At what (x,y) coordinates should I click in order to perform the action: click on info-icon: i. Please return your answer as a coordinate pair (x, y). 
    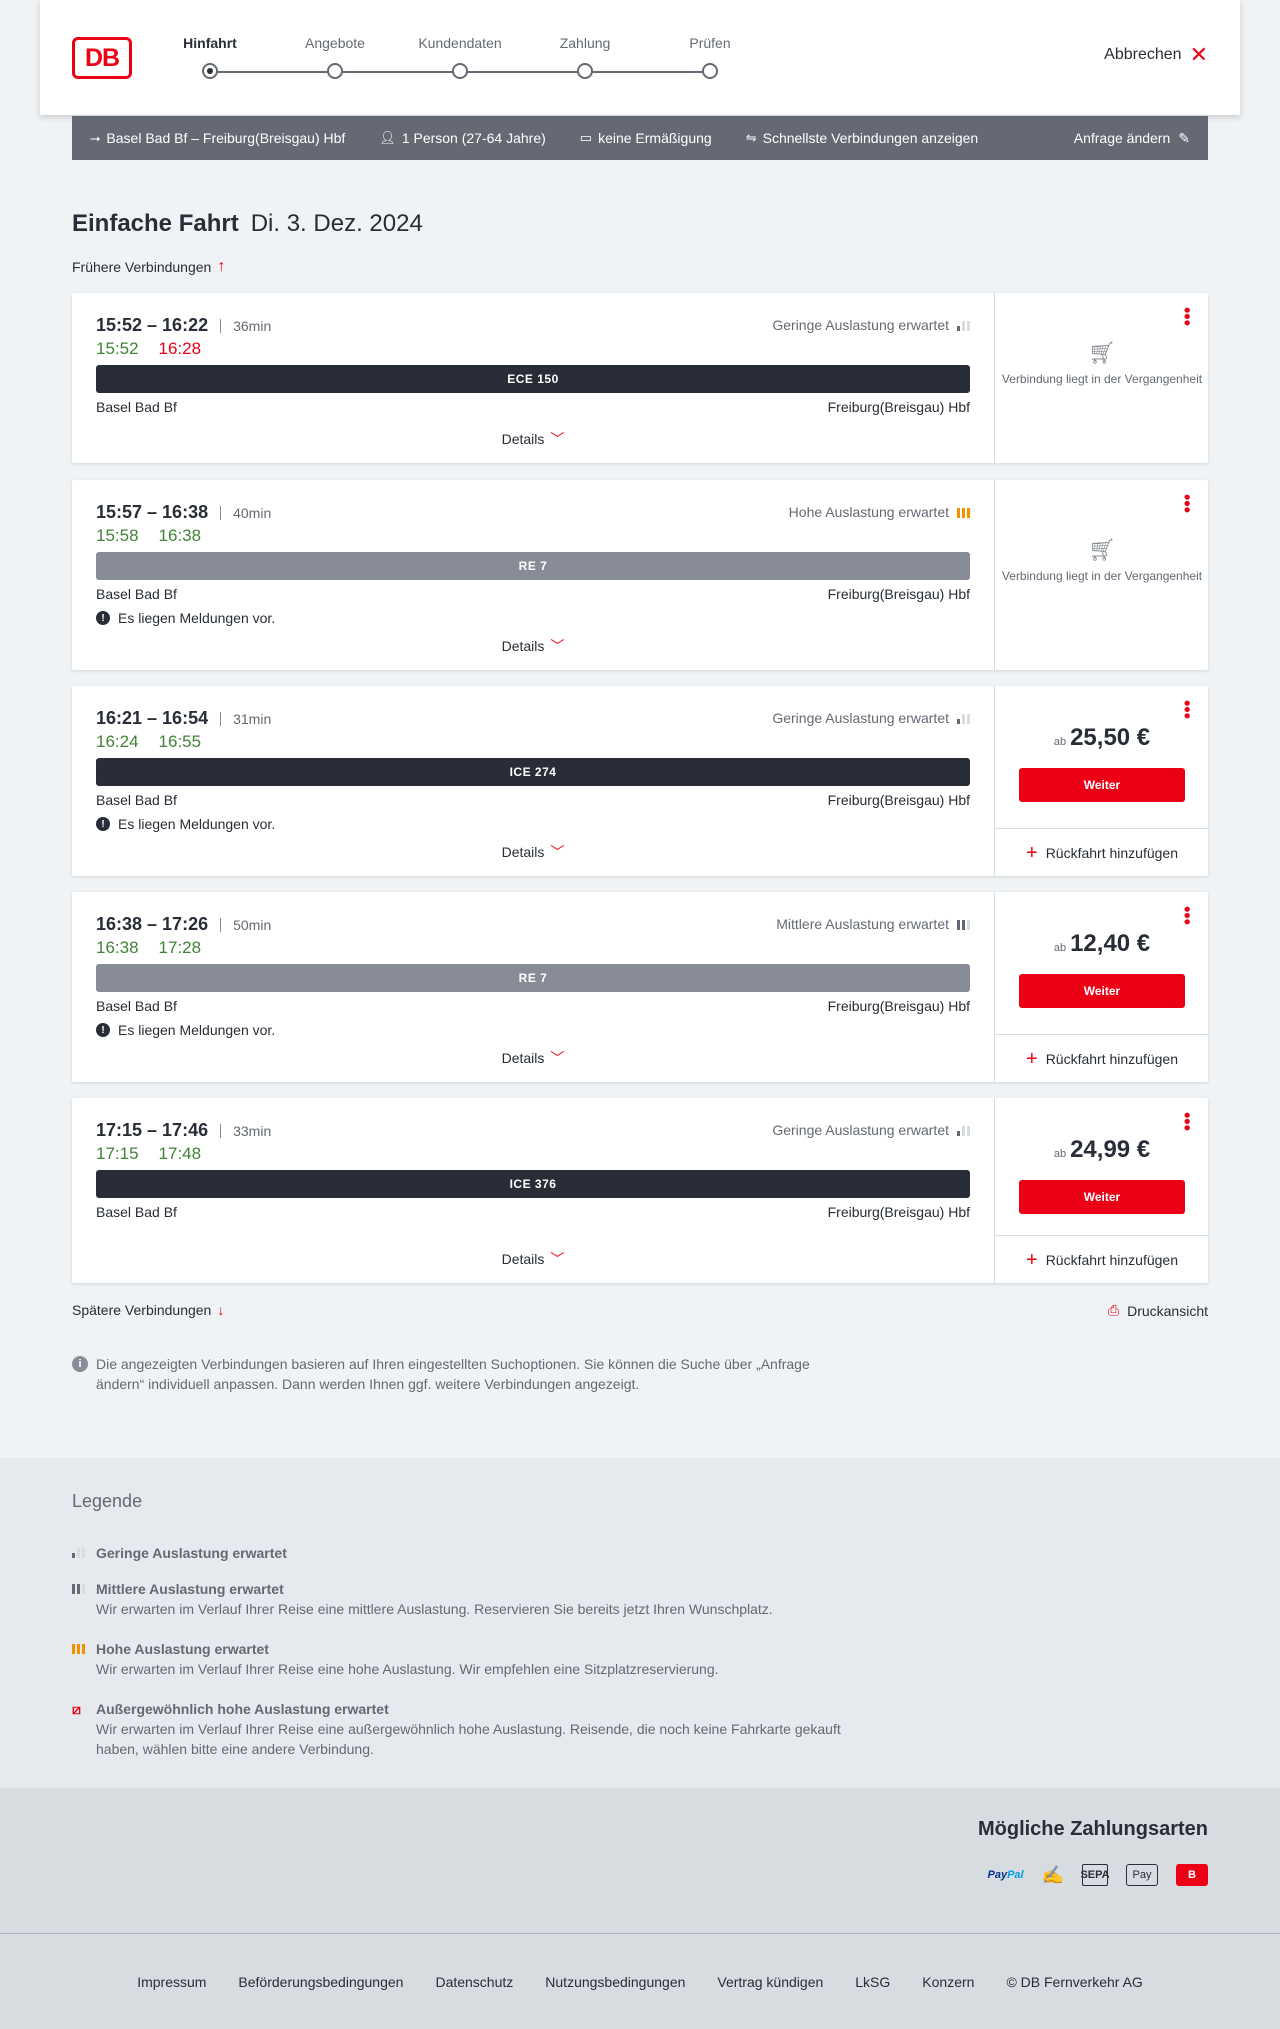
    Looking at the image, I should click on (80, 1364).